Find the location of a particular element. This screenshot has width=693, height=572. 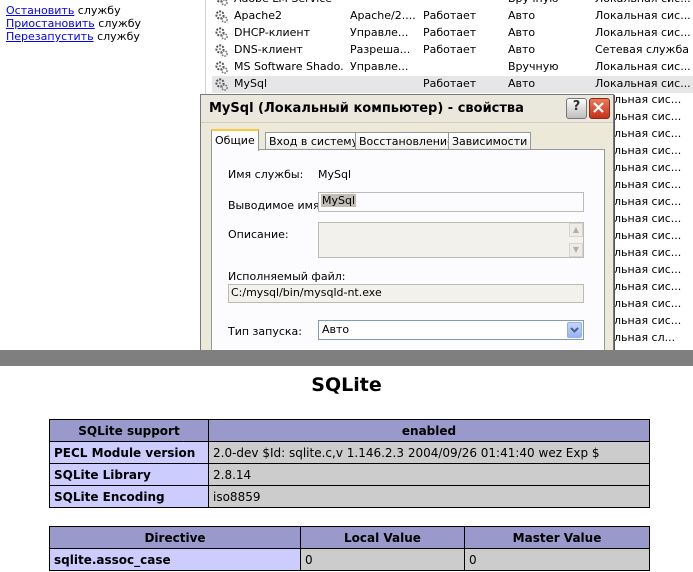

table-header-row: SQLite support enabled is located at coordinates (349, 430).